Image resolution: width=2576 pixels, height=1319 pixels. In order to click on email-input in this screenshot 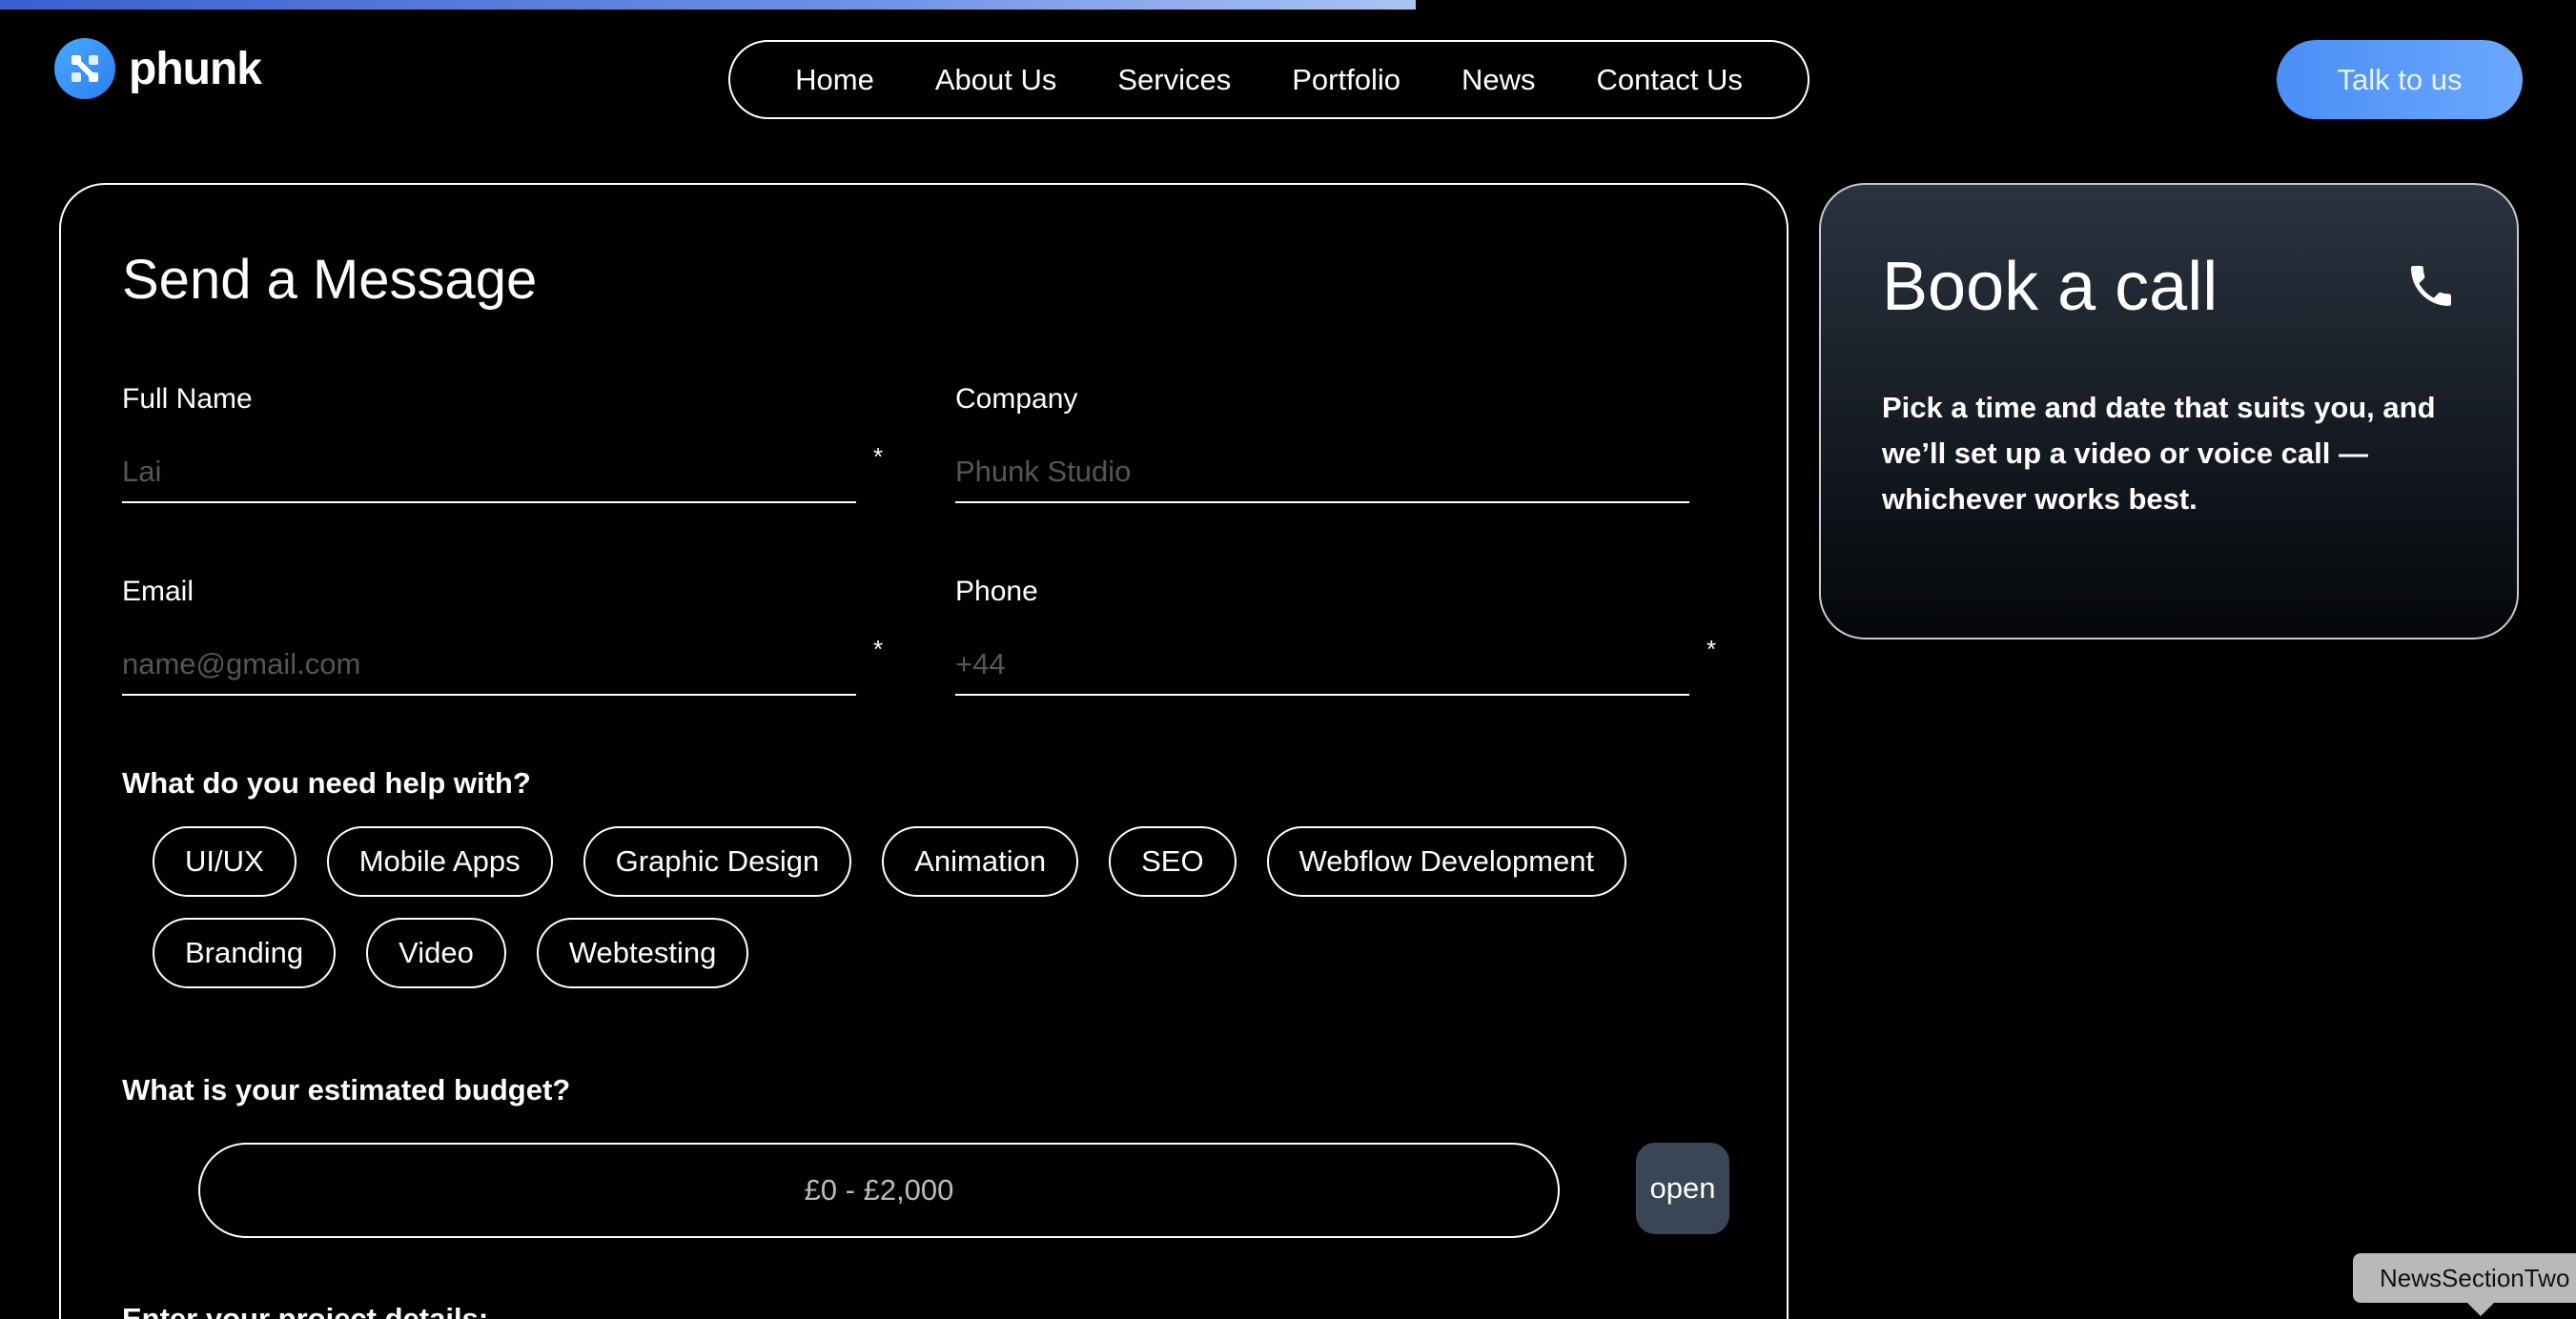, I will do `click(489, 666)`.